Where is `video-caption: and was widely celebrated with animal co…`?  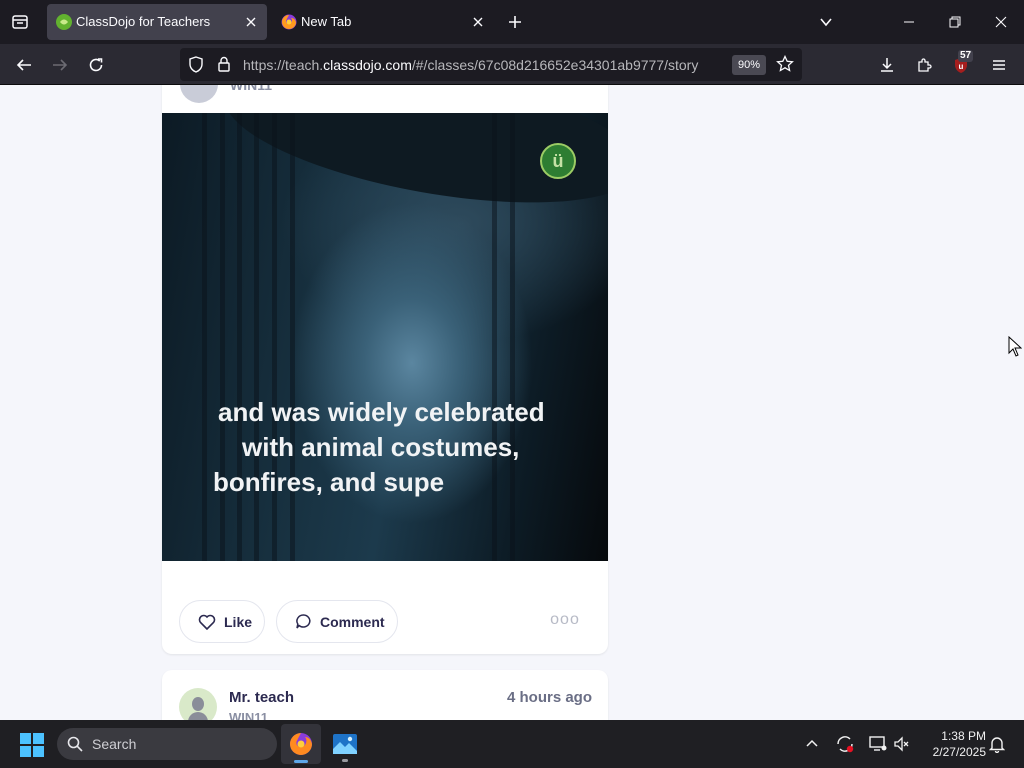
video-caption: and was widely celebrated with animal co… is located at coordinates (385, 447).